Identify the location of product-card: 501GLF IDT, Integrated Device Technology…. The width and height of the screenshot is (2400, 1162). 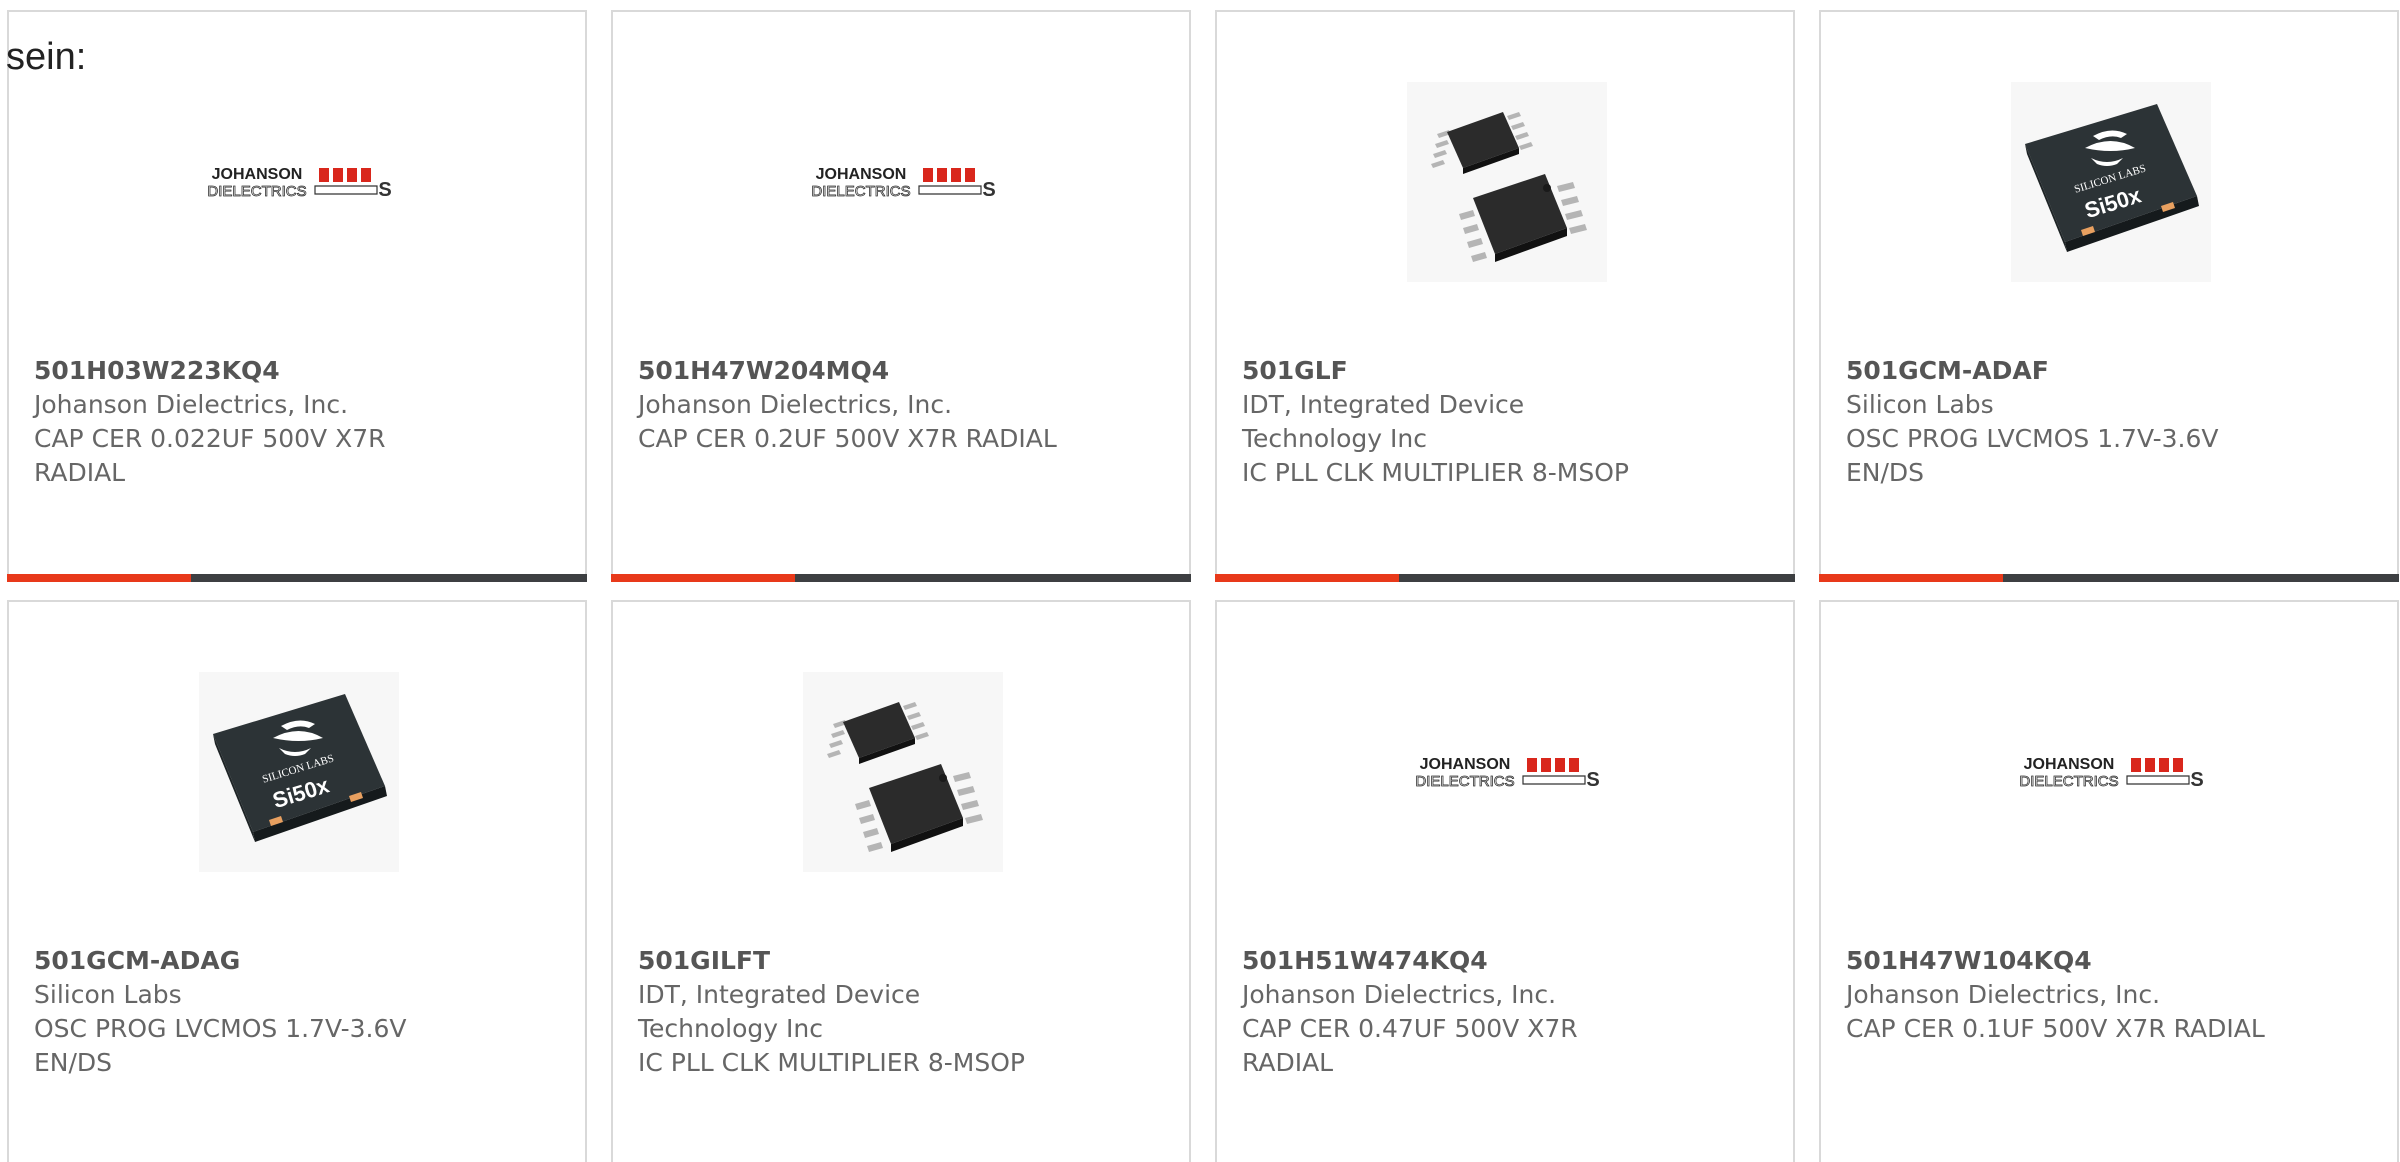
(1505, 296).